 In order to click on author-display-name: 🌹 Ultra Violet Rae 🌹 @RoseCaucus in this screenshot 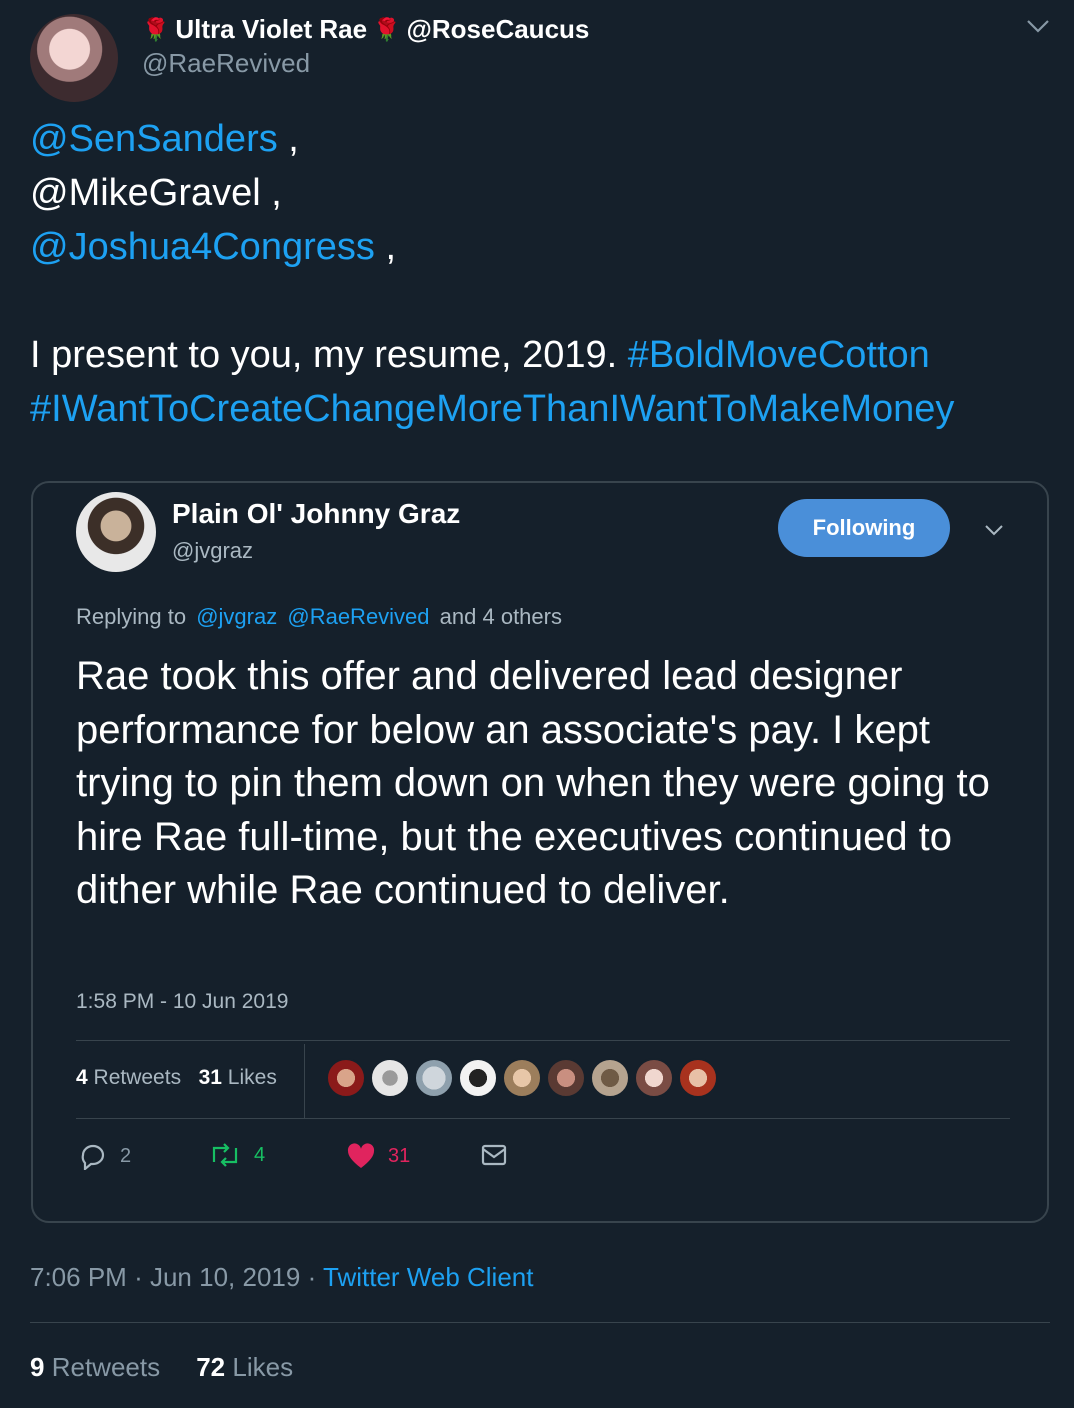, I will do `click(365, 29)`.